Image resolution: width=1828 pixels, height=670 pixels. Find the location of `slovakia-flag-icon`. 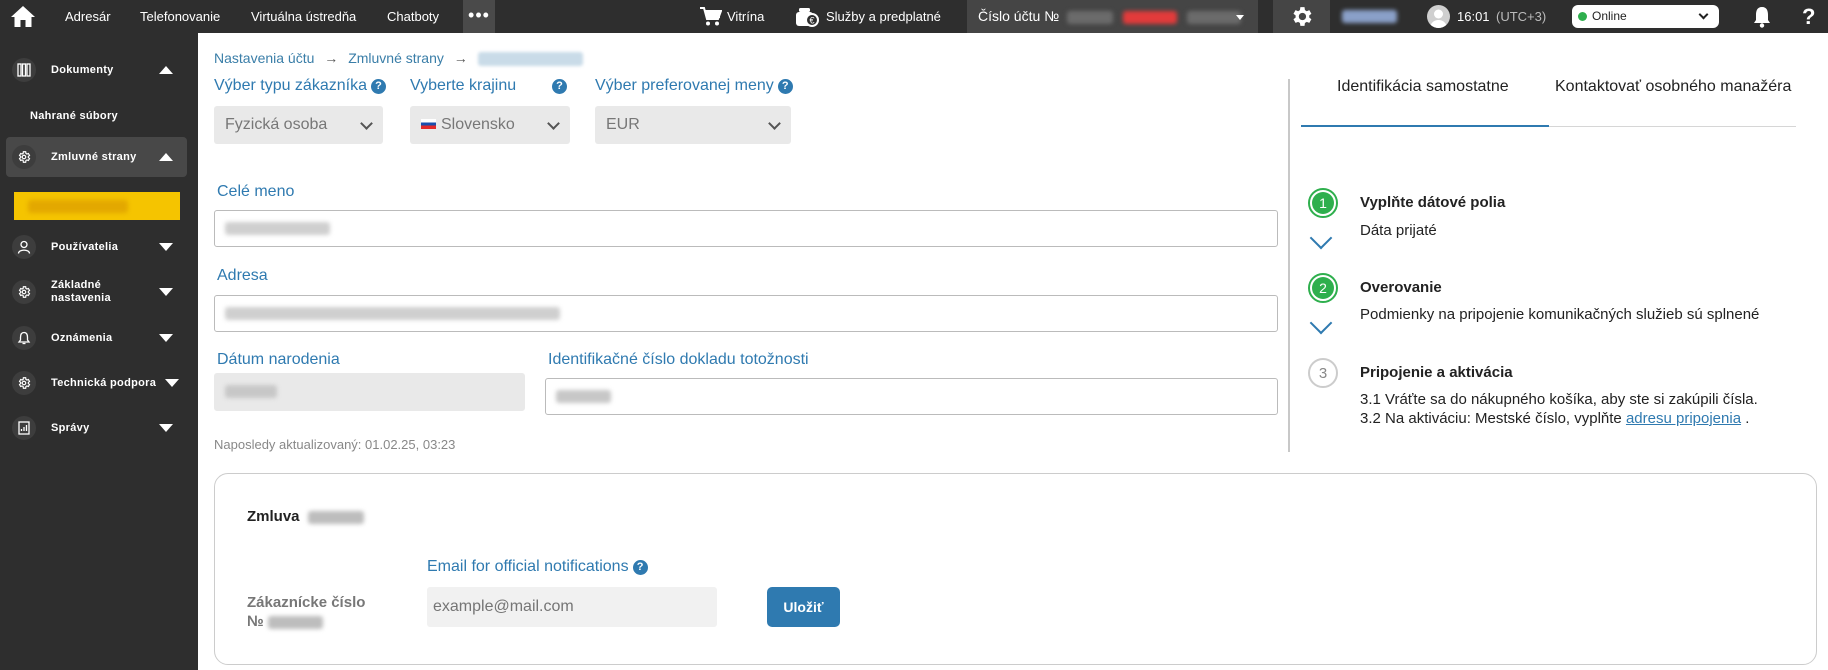

slovakia-flag-icon is located at coordinates (428, 124).